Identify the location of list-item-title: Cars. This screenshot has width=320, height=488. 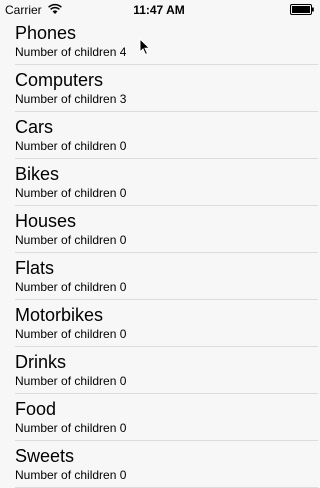
(34, 127).